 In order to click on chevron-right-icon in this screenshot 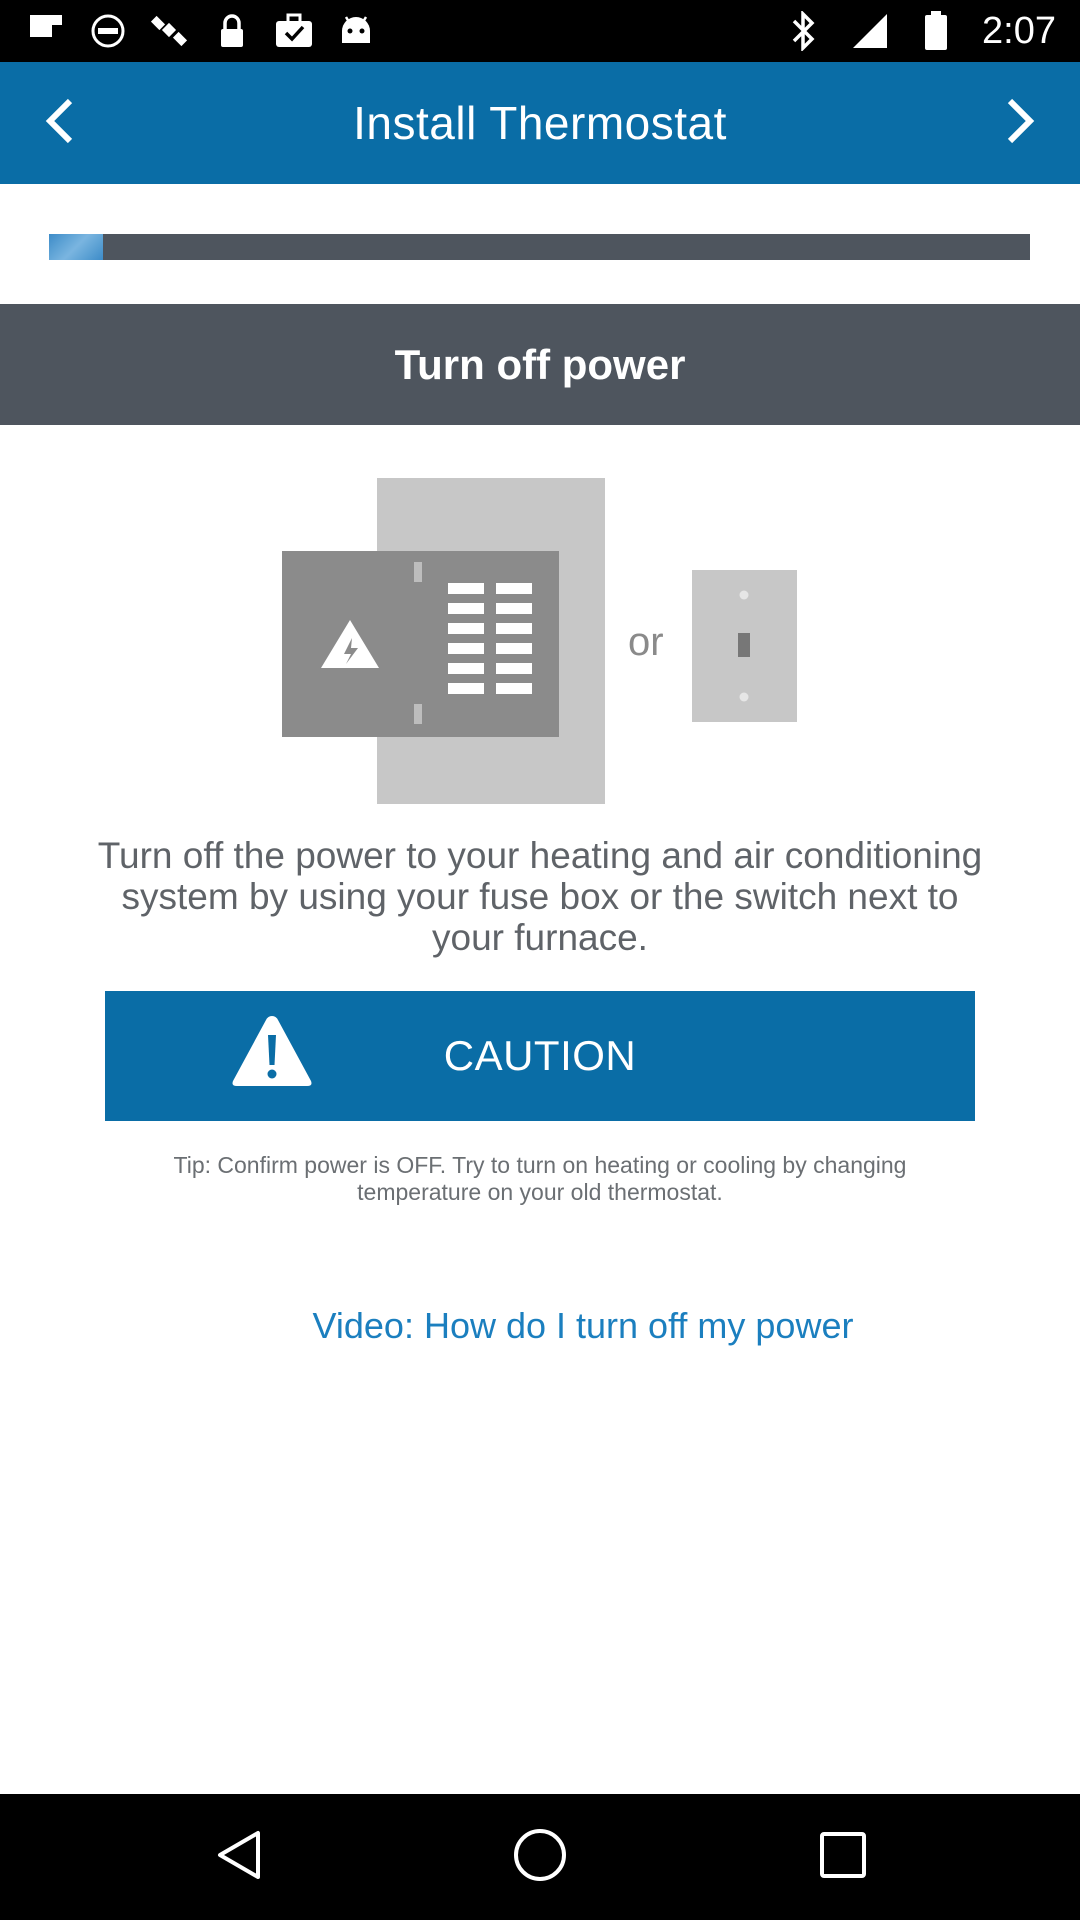, I will do `click(1020, 123)`.